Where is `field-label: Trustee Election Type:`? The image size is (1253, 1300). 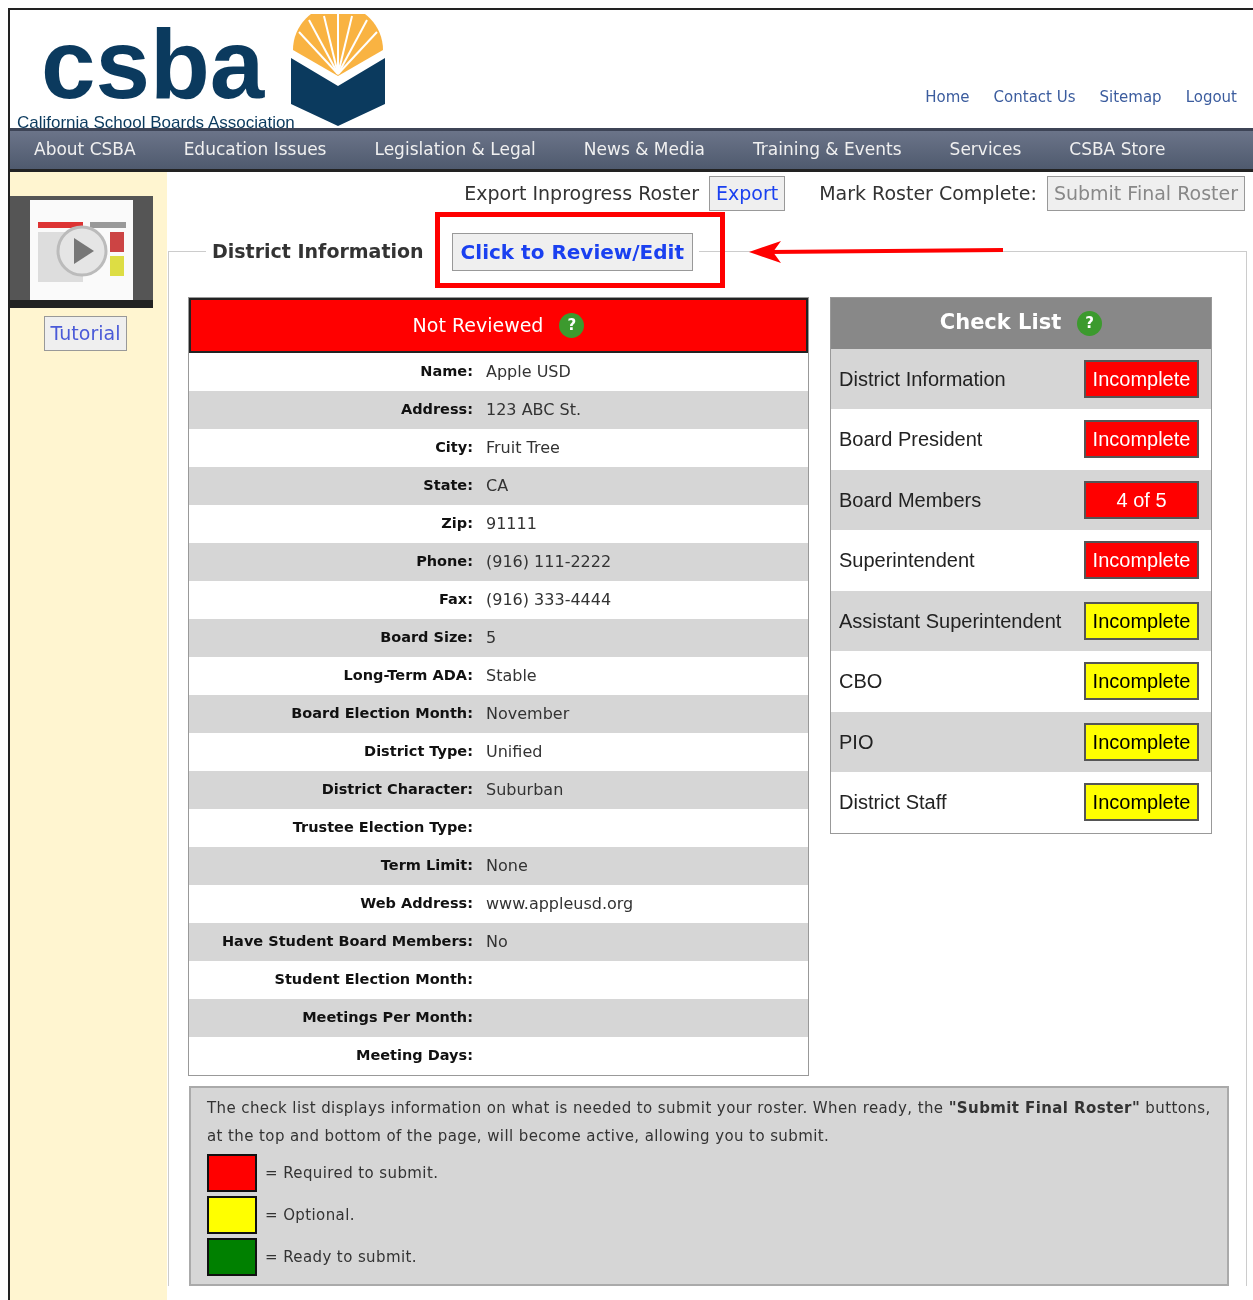 field-label: Trustee Election Type: is located at coordinates (382, 827).